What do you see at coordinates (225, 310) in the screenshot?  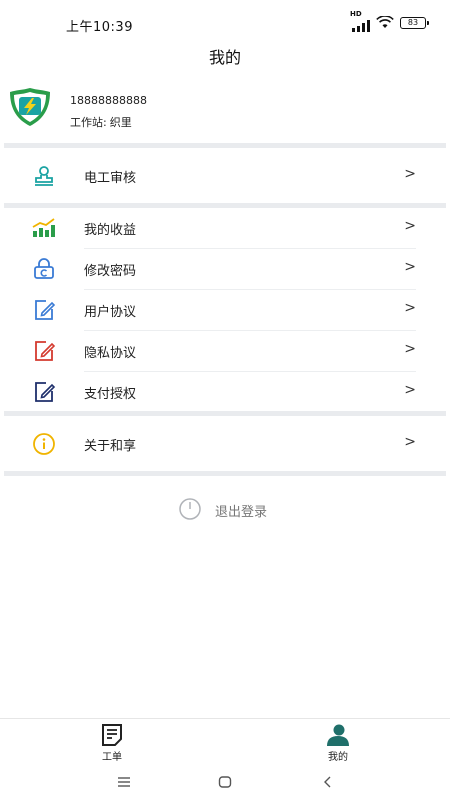 I see `menu-item-user-agreement: 用户协议 >` at bounding box center [225, 310].